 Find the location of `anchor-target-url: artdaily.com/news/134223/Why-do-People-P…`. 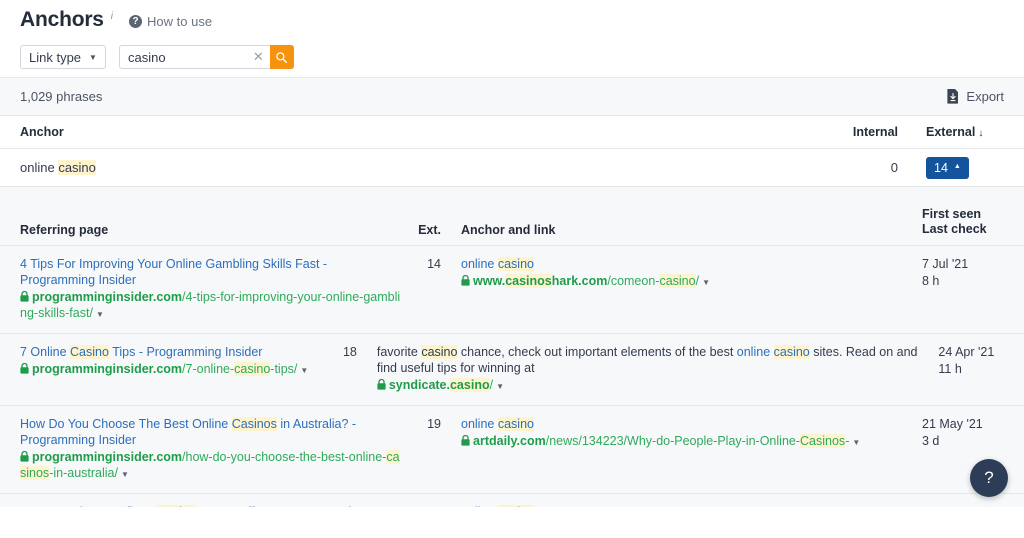

anchor-target-url: artdaily.com/news/134223/Why-do-People-P… is located at coordinates (691, 442).